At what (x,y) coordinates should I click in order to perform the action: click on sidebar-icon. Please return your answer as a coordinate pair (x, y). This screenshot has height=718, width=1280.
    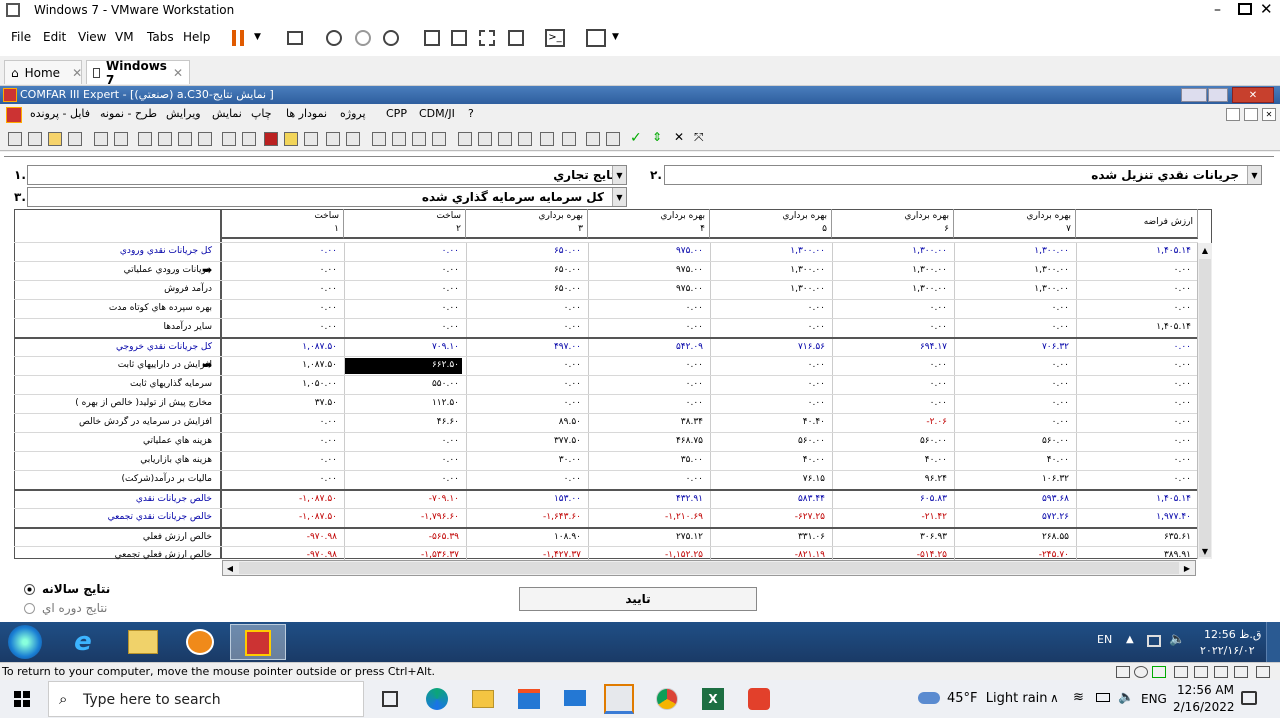
    Looking at the image, I should click on (432, 38).